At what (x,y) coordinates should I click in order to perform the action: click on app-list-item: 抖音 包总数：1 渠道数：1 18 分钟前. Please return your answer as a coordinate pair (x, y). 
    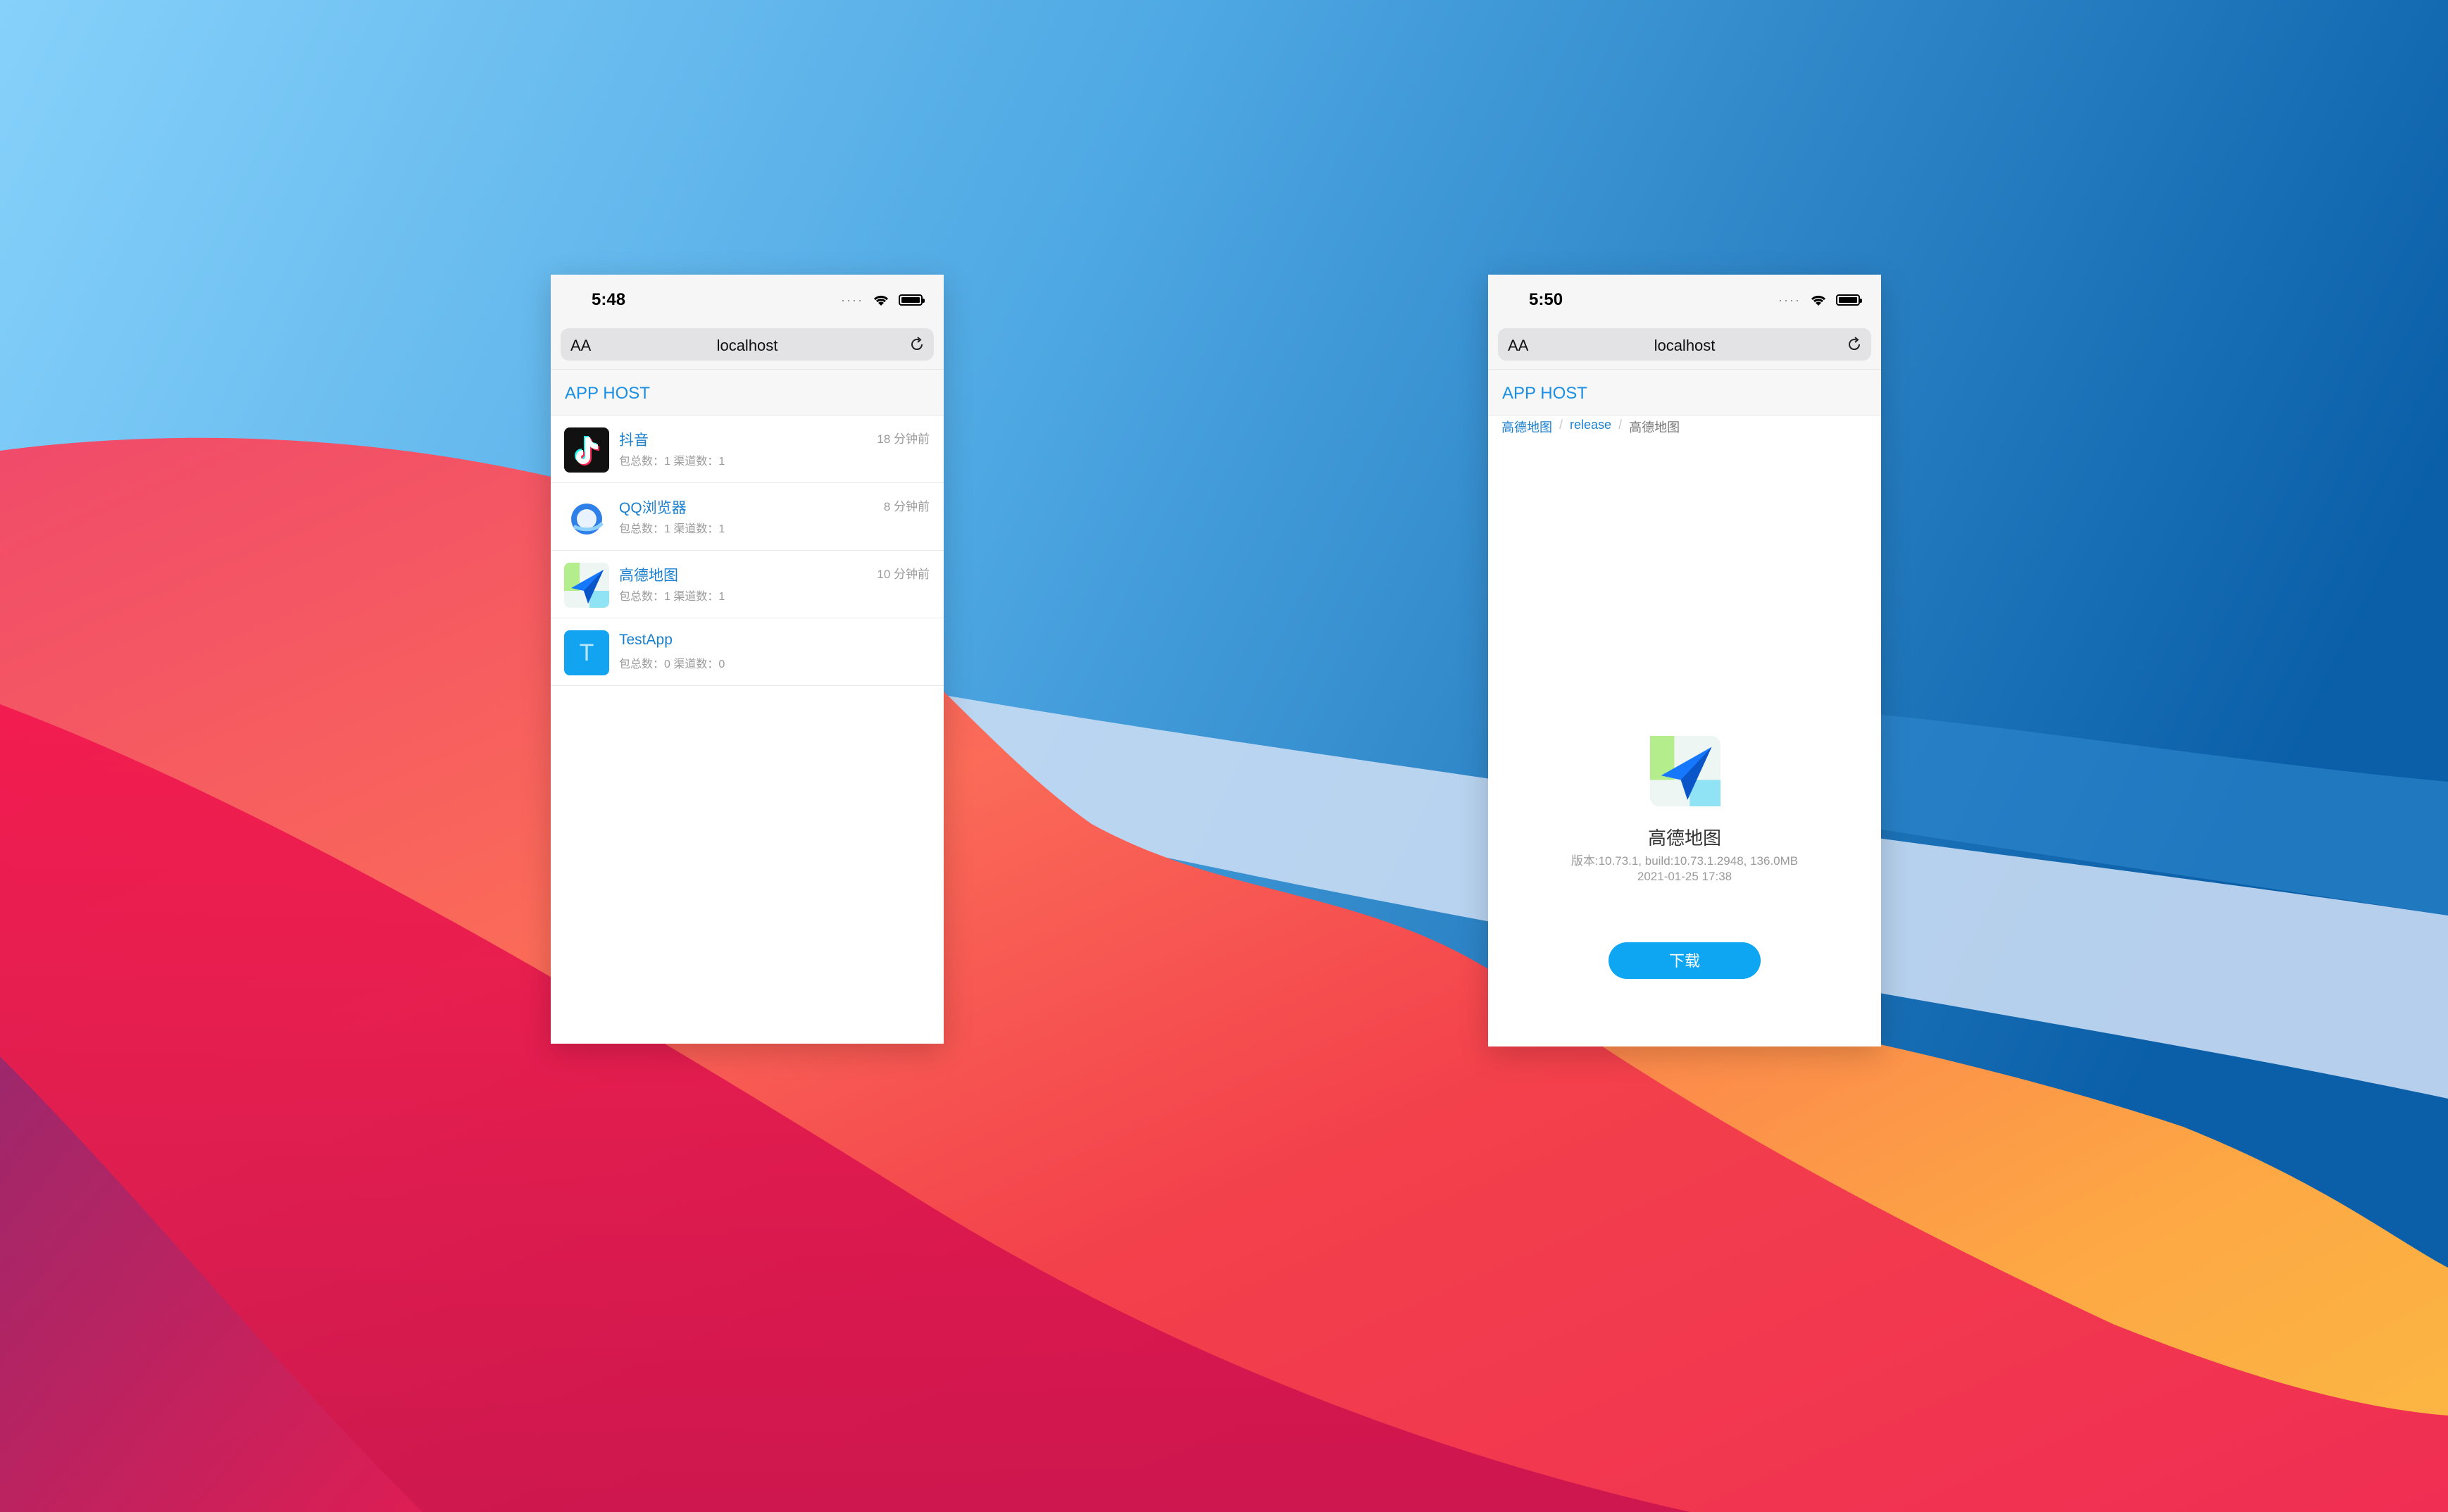
    Looking at the image, I should click on (748, 449).